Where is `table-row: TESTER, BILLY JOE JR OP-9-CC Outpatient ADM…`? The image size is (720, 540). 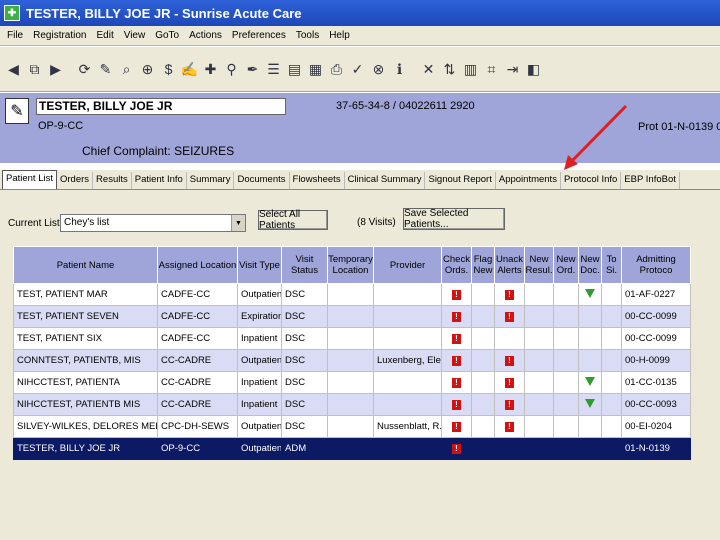
table-row: TESTER, BILLY JOE JR OP-9-CC Outpatient ADM… is located at coordinates (352, 448).